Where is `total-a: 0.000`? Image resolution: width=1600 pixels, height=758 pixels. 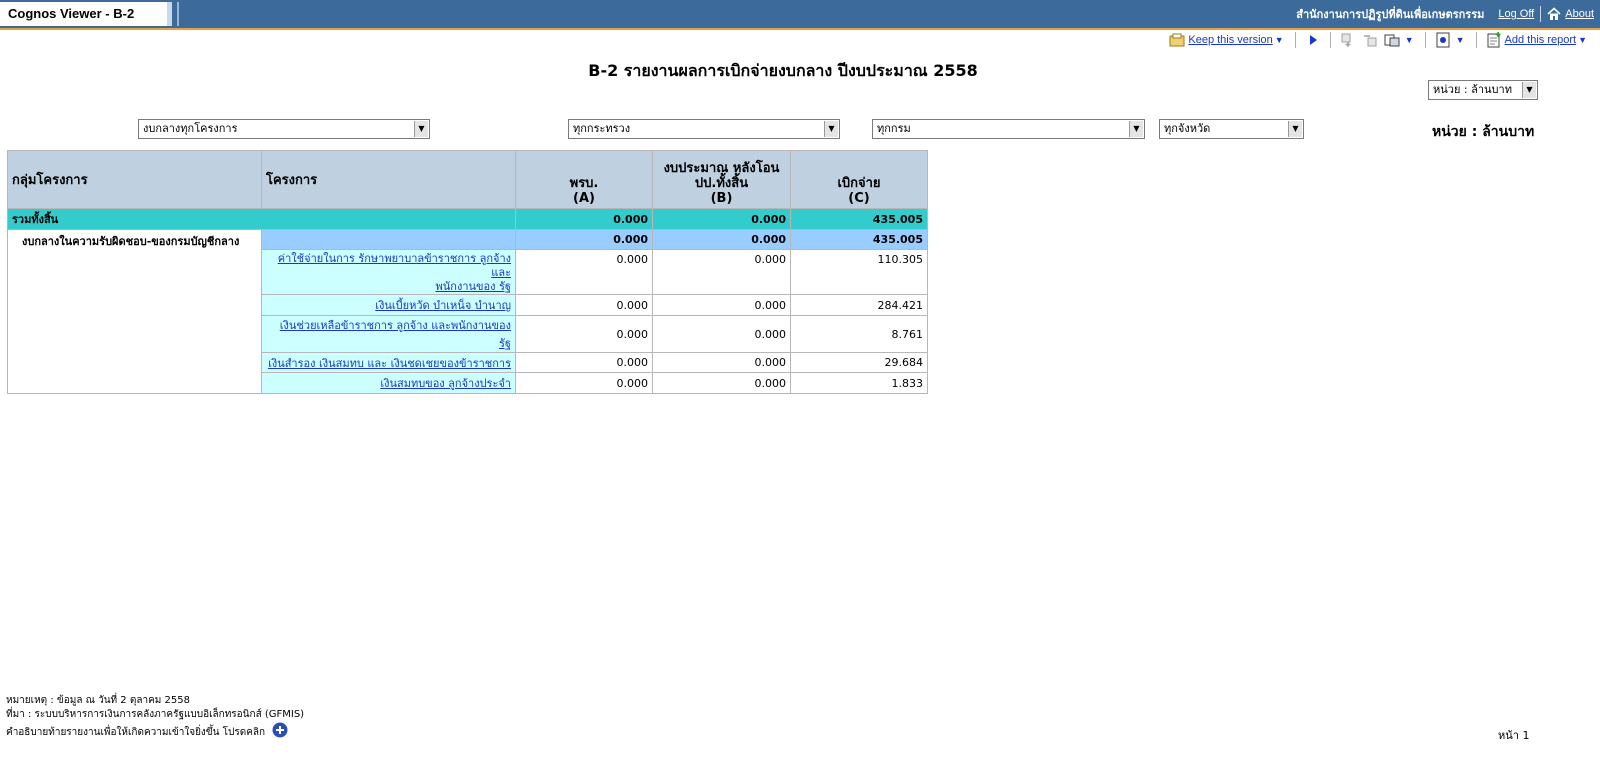 total-a: 0.000 is located at coordinates (584, 219).